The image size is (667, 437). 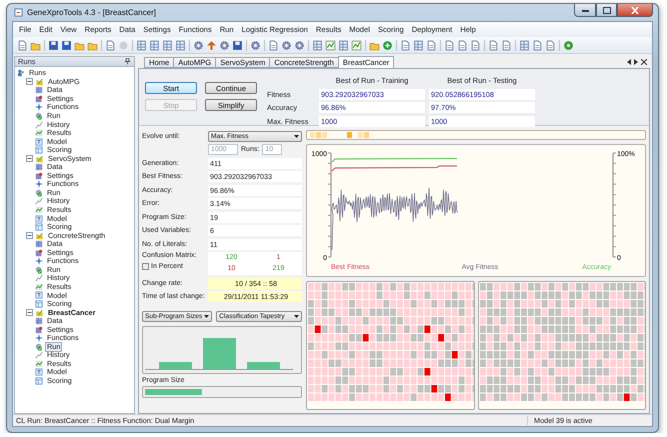 I want to click on blocks-drawing, so click(x=341, y=135).